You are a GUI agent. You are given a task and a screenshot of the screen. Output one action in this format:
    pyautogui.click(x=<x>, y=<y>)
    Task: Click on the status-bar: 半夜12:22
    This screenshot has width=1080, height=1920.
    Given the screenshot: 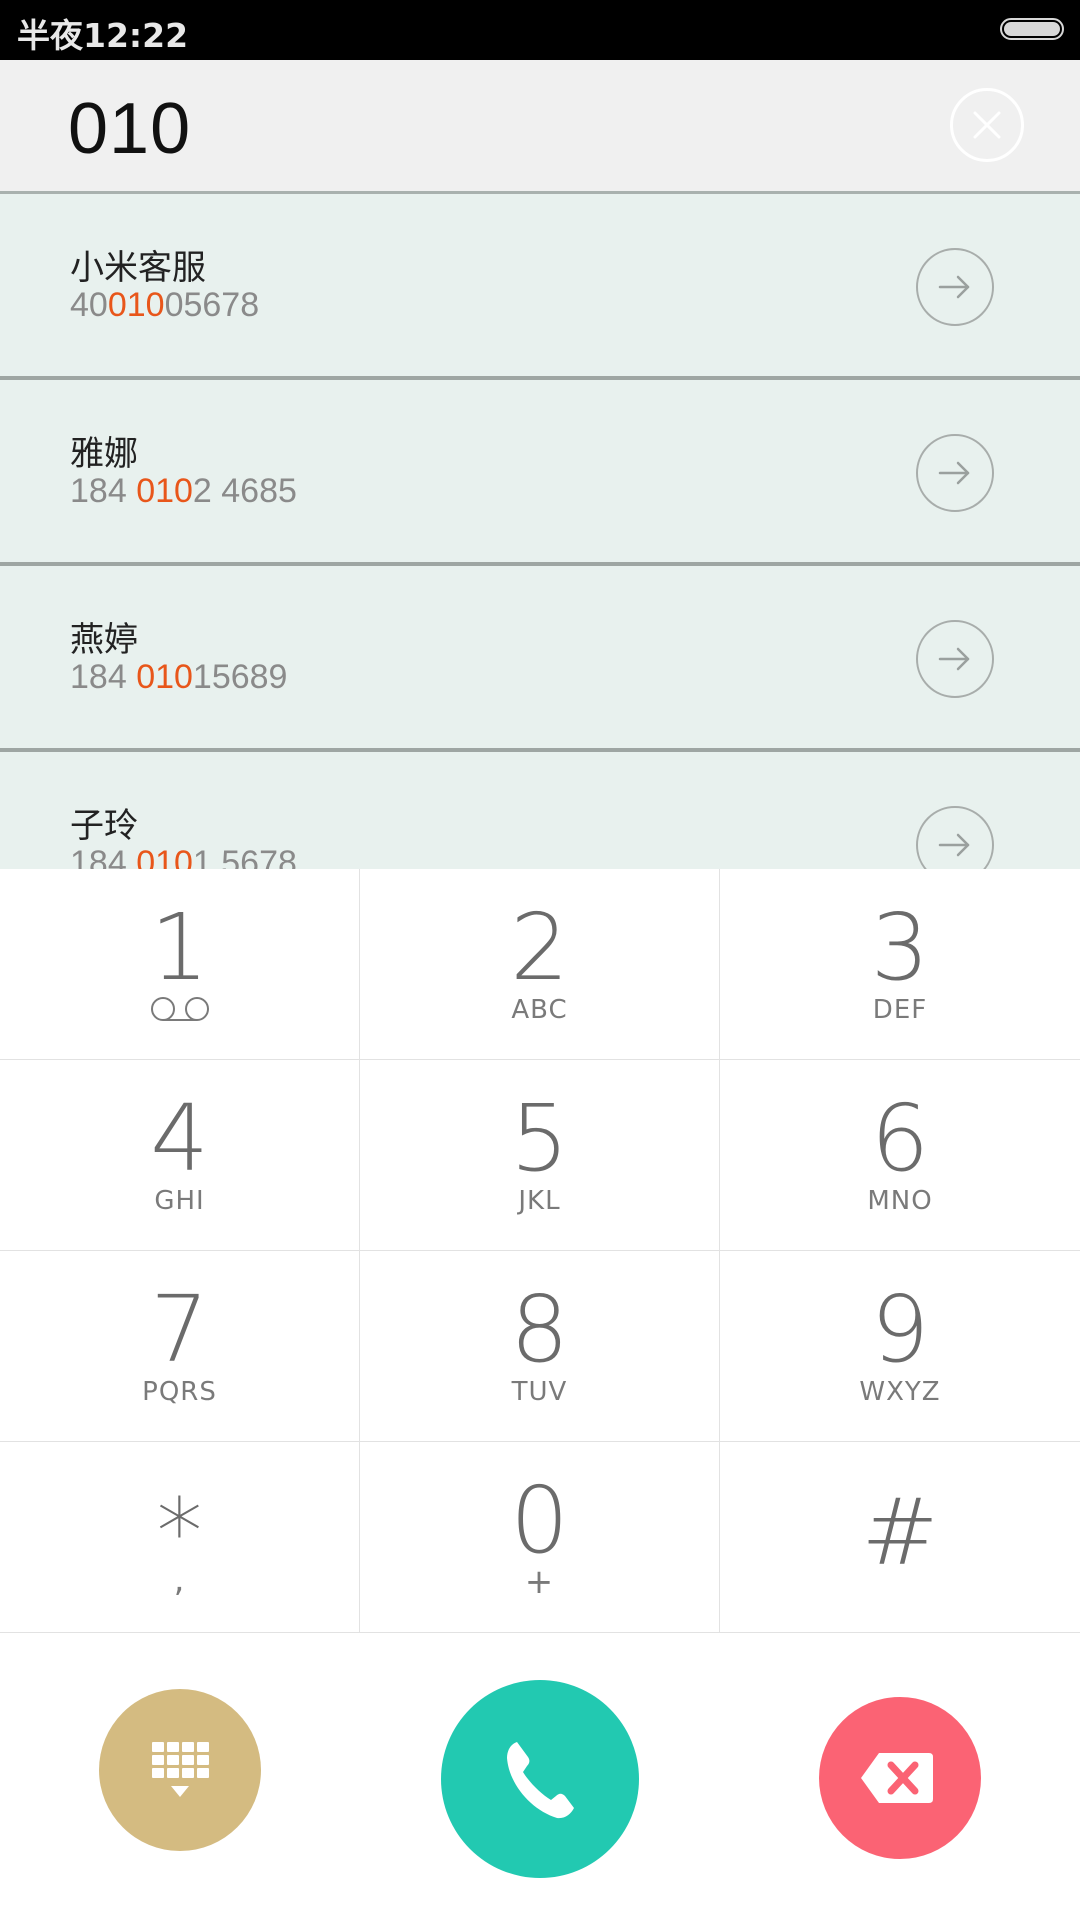 What is the action you would take?
    pyautogui.click(x=540, y=30)
    